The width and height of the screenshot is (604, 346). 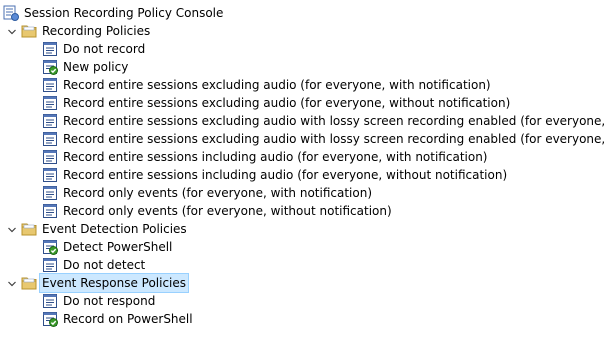 I want to click on tree-item-policy: Record on PowerShell, so click(x=118, y=319).